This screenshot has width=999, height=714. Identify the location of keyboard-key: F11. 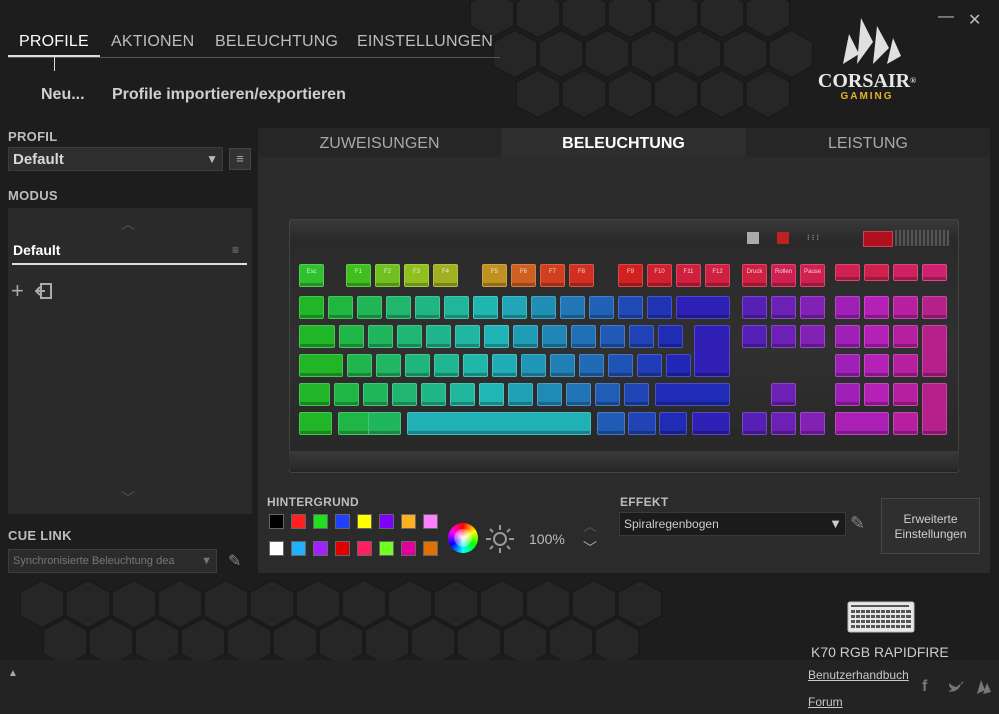
(688, 275).